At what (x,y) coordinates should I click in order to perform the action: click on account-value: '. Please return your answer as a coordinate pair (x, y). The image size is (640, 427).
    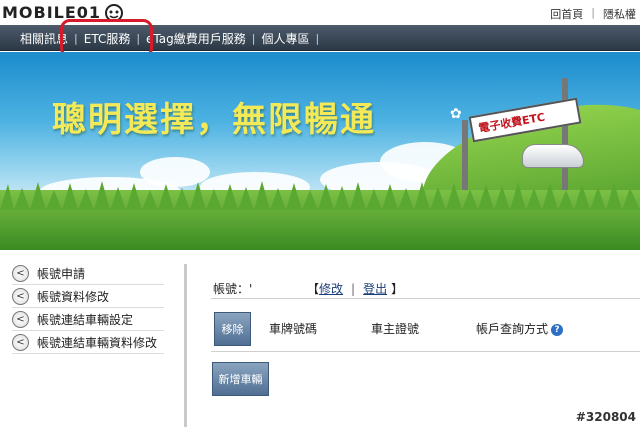
    Looking at the image, I should click on (251, 288).